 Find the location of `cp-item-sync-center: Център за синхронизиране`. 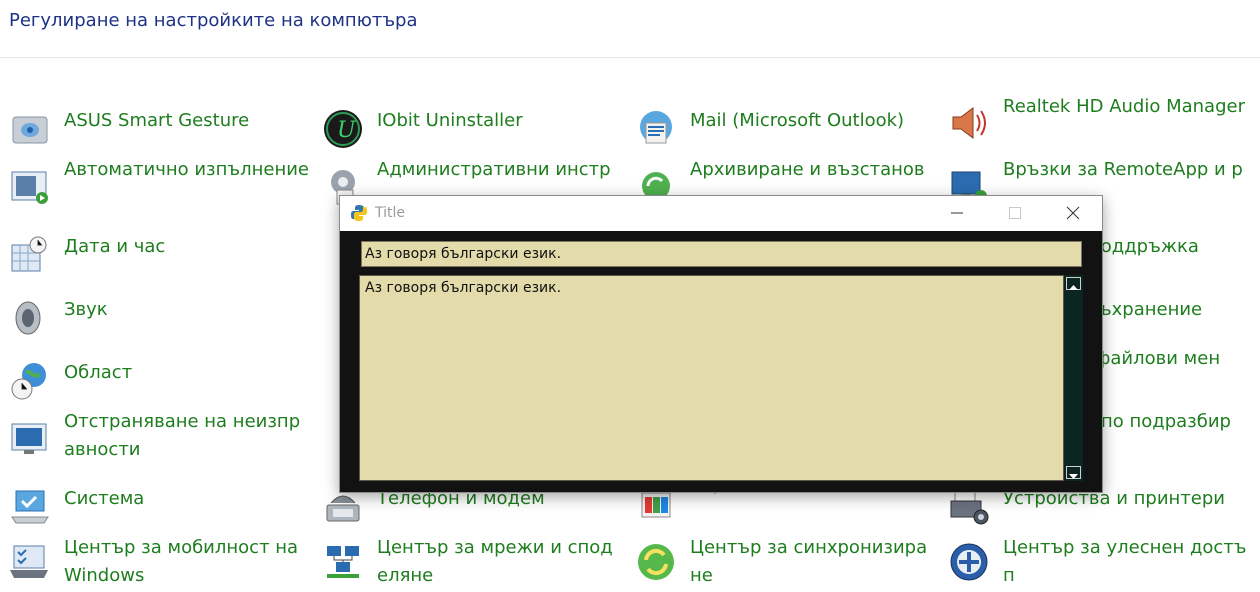

cp-item-sync-center: Център за синхронизиране is located at coordinates (786, 562).